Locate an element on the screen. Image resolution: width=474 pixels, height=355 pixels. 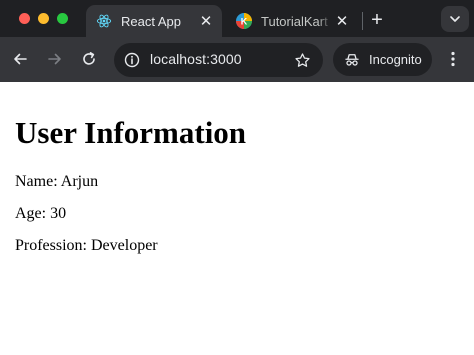
tab-separator is located at coordinates (362, 21).